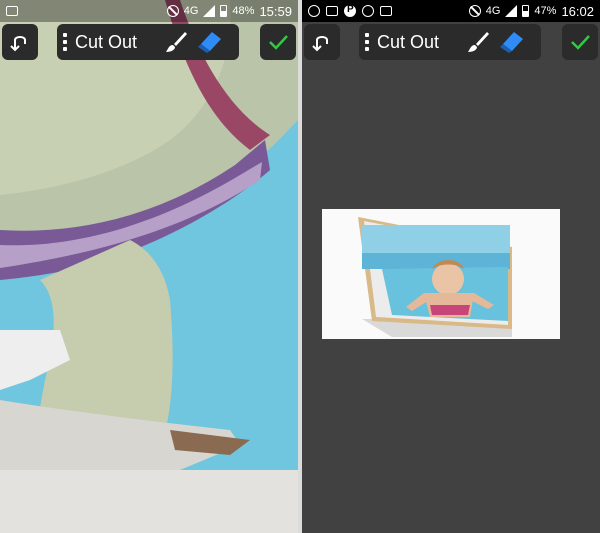 This screenshot has height=533, width=600. Describe the element at coordinates (275, 11) in the screenshot. I see `clock: 15:59` at that location.